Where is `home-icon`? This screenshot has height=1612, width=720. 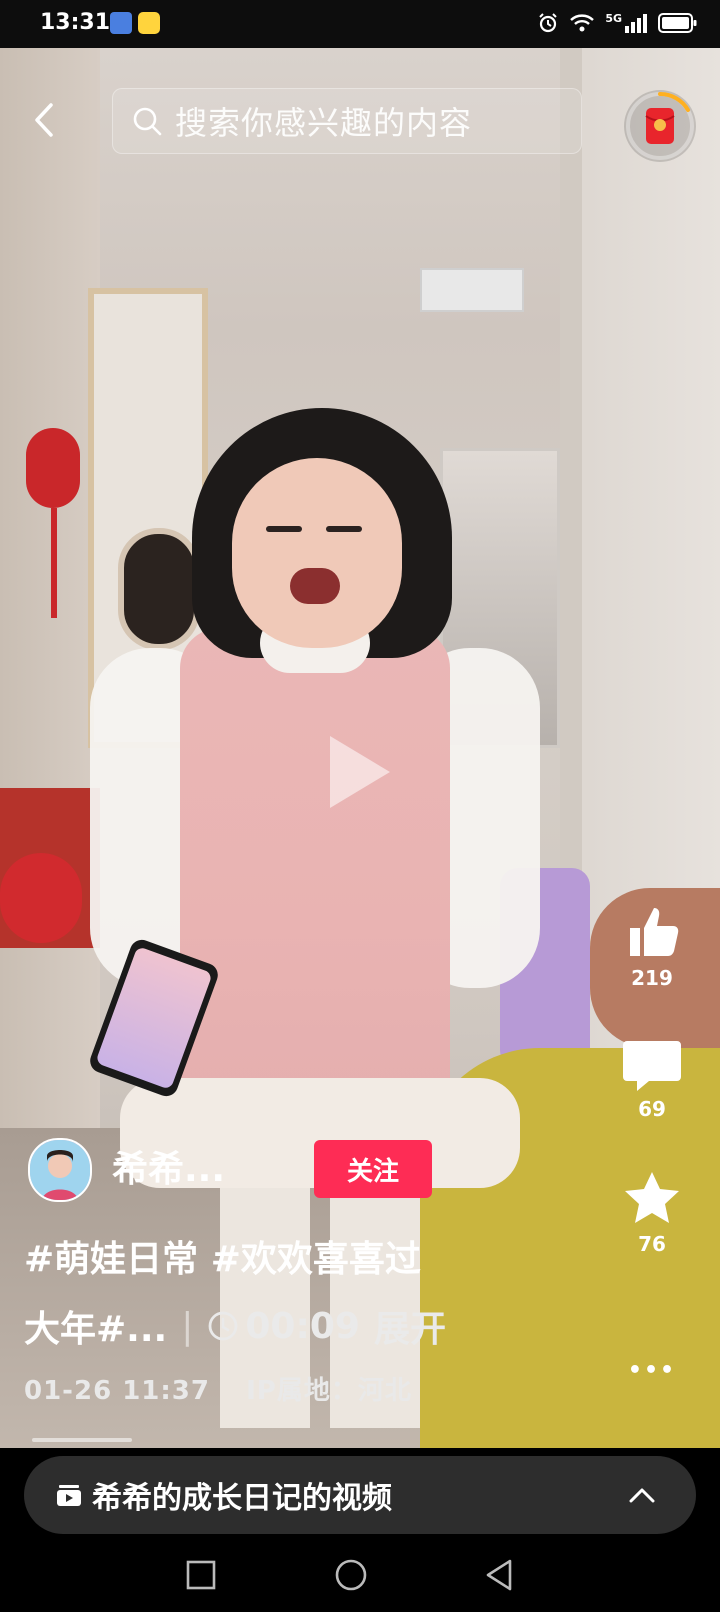 home-icon is located at coordinates (351, 1575).